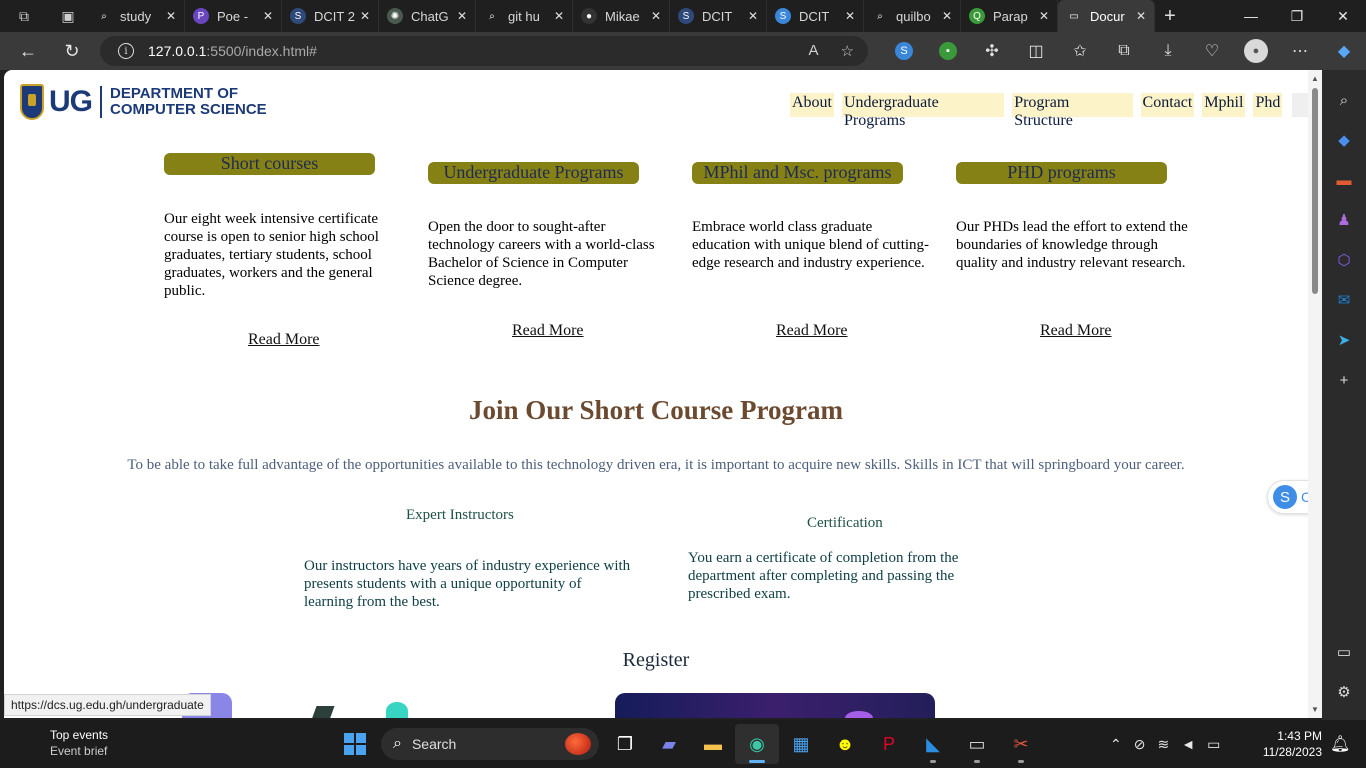 This screenshot has height=768, width=1366. I want to click on scroll-down-icon: ▼, so click(1315, 709).